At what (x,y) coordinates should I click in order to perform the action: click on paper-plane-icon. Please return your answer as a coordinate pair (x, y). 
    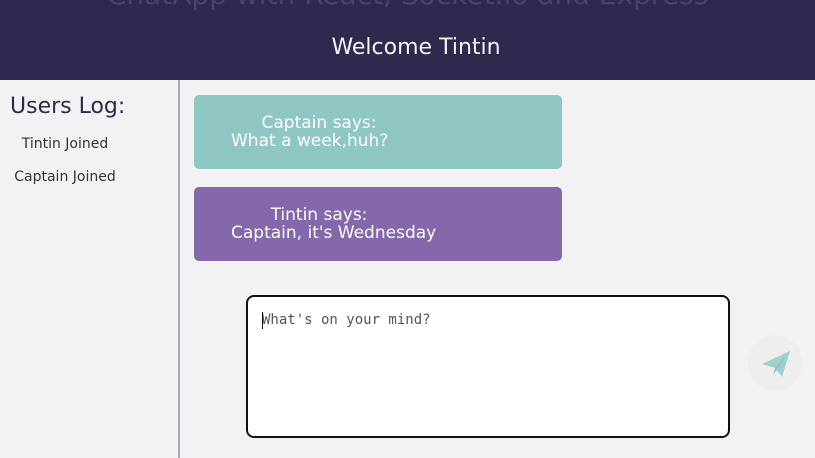
    Looking at the image, I should click on (776, 364).